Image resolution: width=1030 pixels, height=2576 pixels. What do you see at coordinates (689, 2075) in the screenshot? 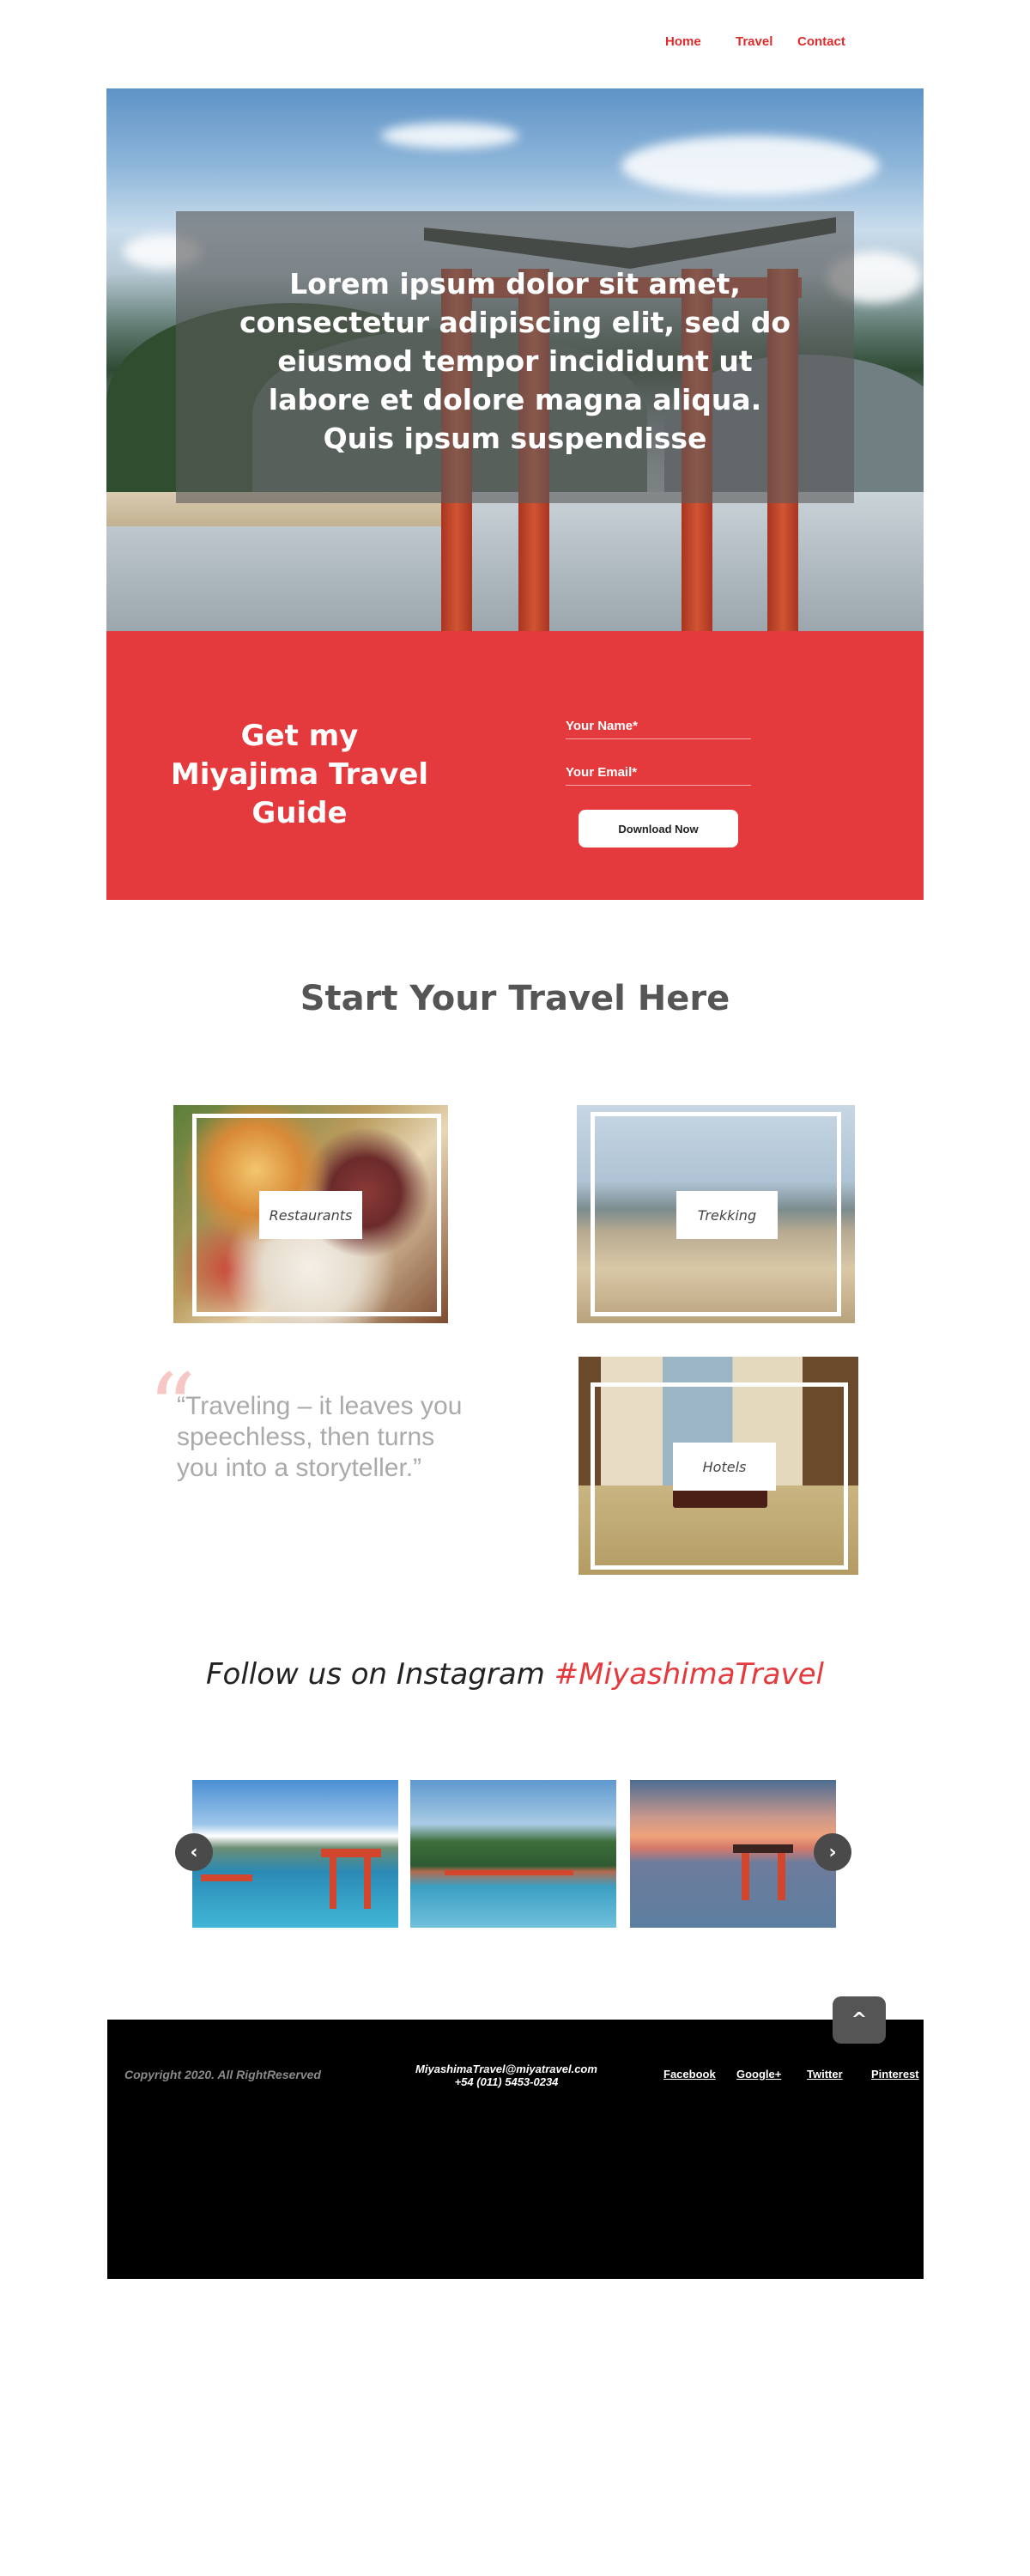
I see `social-link-facebook: Facebook` at bounding box center [689, 2075].